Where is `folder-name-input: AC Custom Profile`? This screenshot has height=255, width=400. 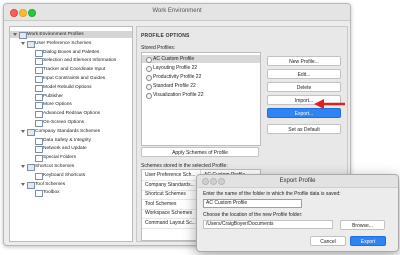 folder-name-input: AC Custom Profile is located at coordinates (252, 203).